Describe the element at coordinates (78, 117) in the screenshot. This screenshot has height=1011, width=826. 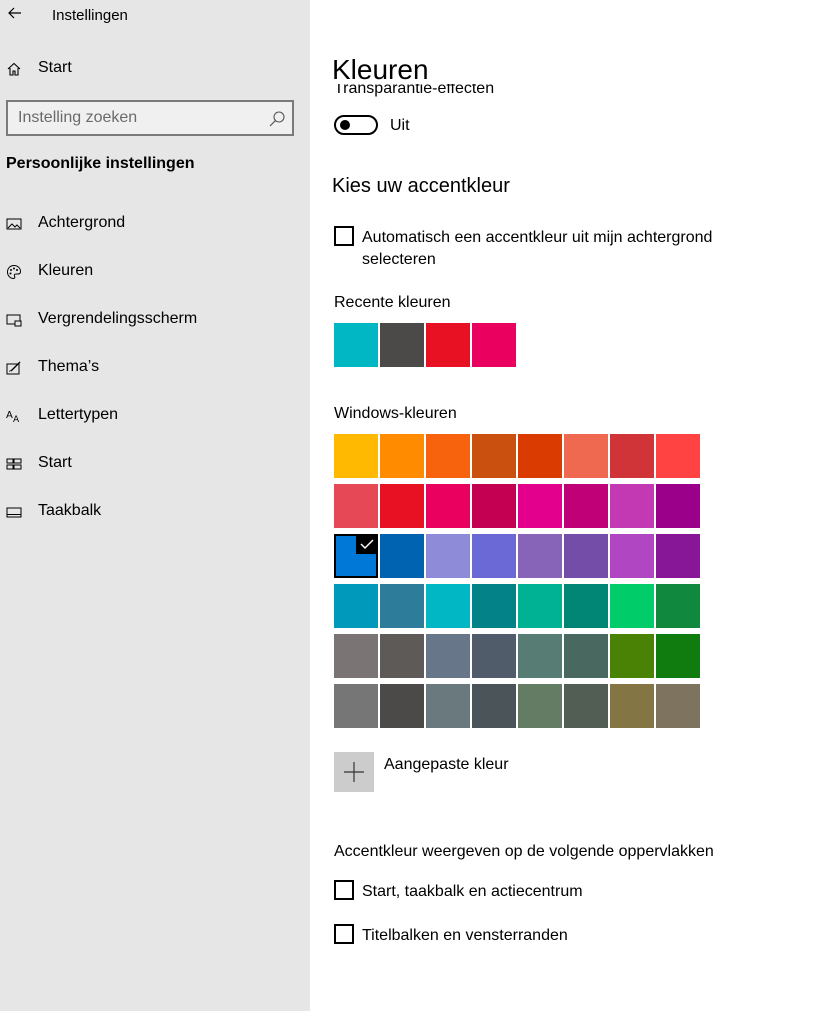
I see `search-placeholder: Instelling zoeken` at that location.